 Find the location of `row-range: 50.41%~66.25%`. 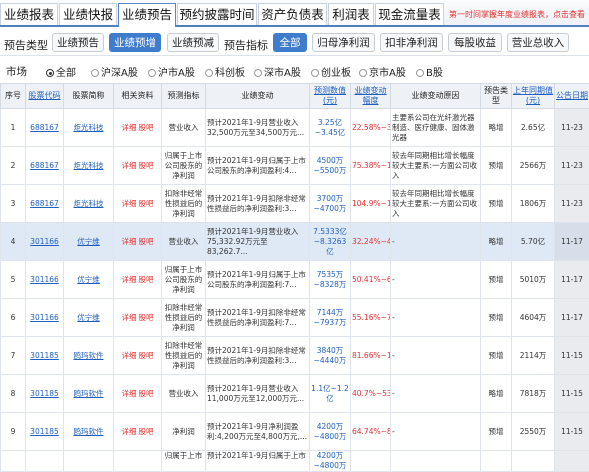

row-range: 50.41%~66.25% is located at coordinates (371, 280).